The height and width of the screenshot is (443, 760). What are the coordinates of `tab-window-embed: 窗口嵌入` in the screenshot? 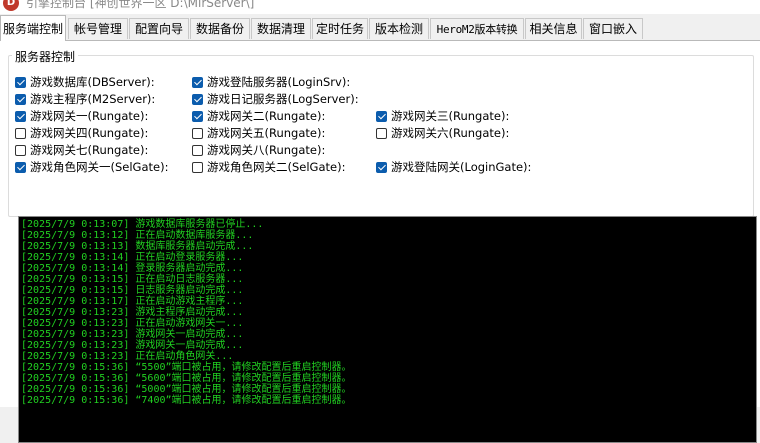 It's located at (613, 28).